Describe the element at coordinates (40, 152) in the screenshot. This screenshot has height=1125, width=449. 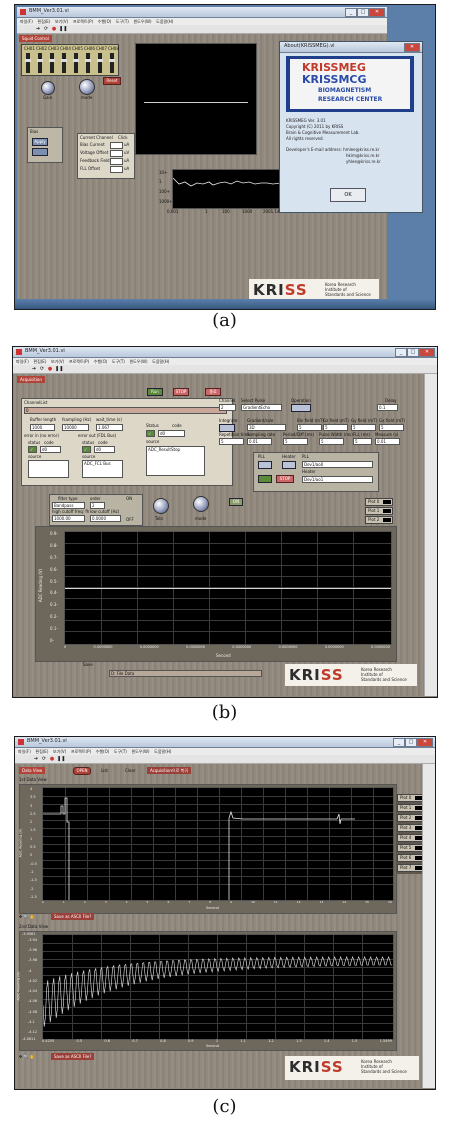
I see `bias-toggle-button` at that location.